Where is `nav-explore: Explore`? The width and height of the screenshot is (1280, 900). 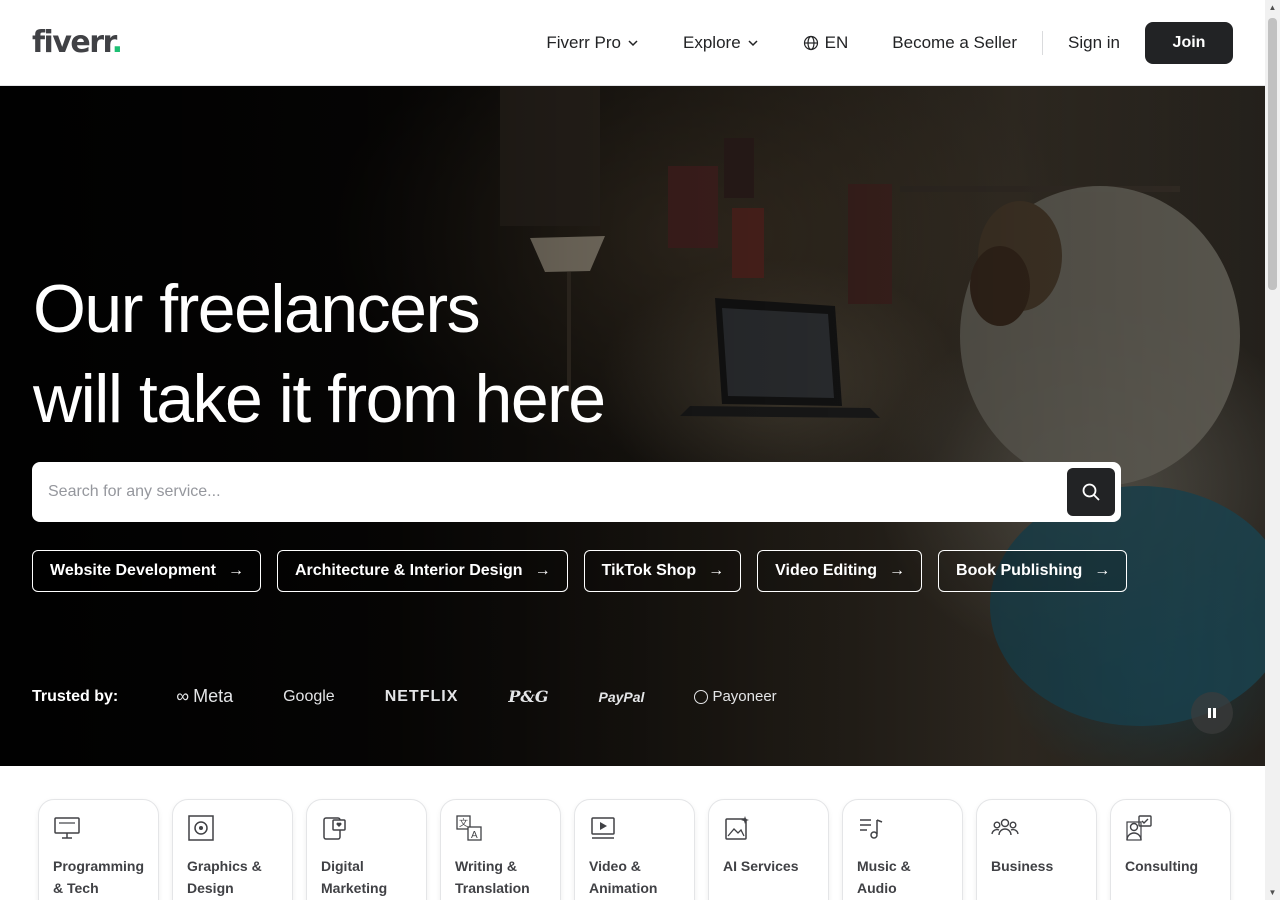 nav-explore: Explore is located at coordinates (721, 43).